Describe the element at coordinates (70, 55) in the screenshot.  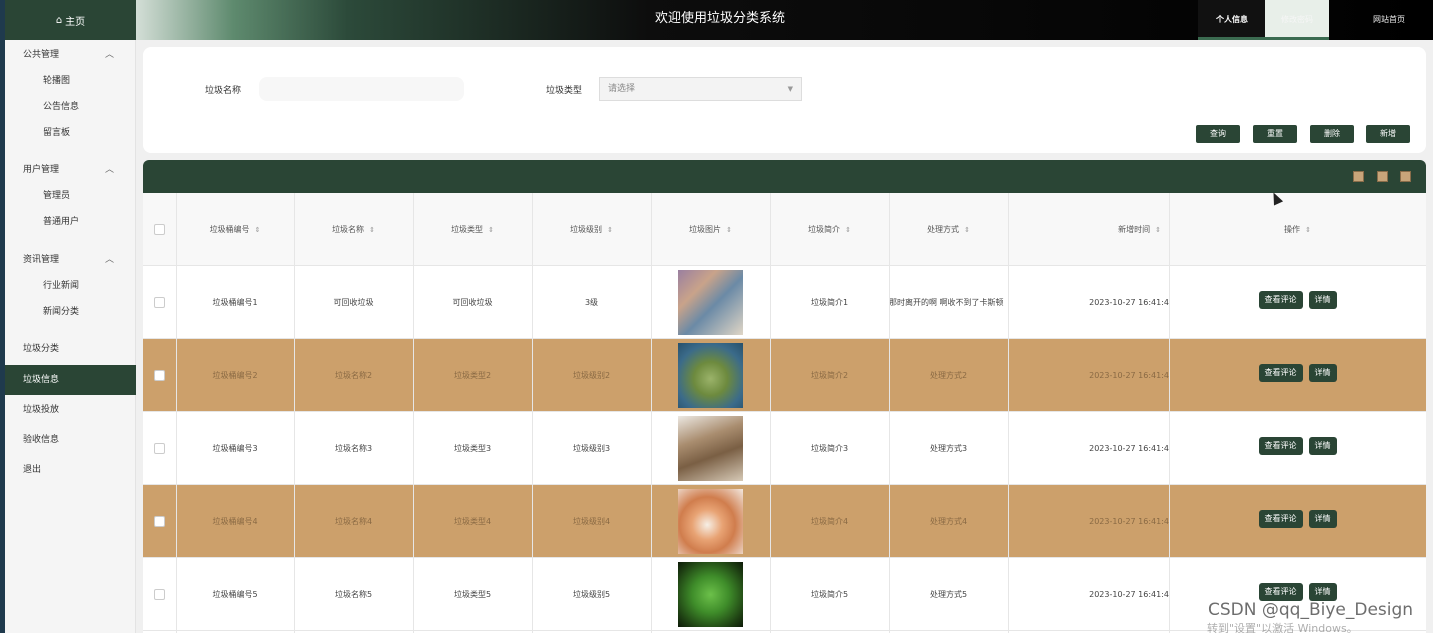
I see `menu-title-public: 公共管理 ︿` at that location.